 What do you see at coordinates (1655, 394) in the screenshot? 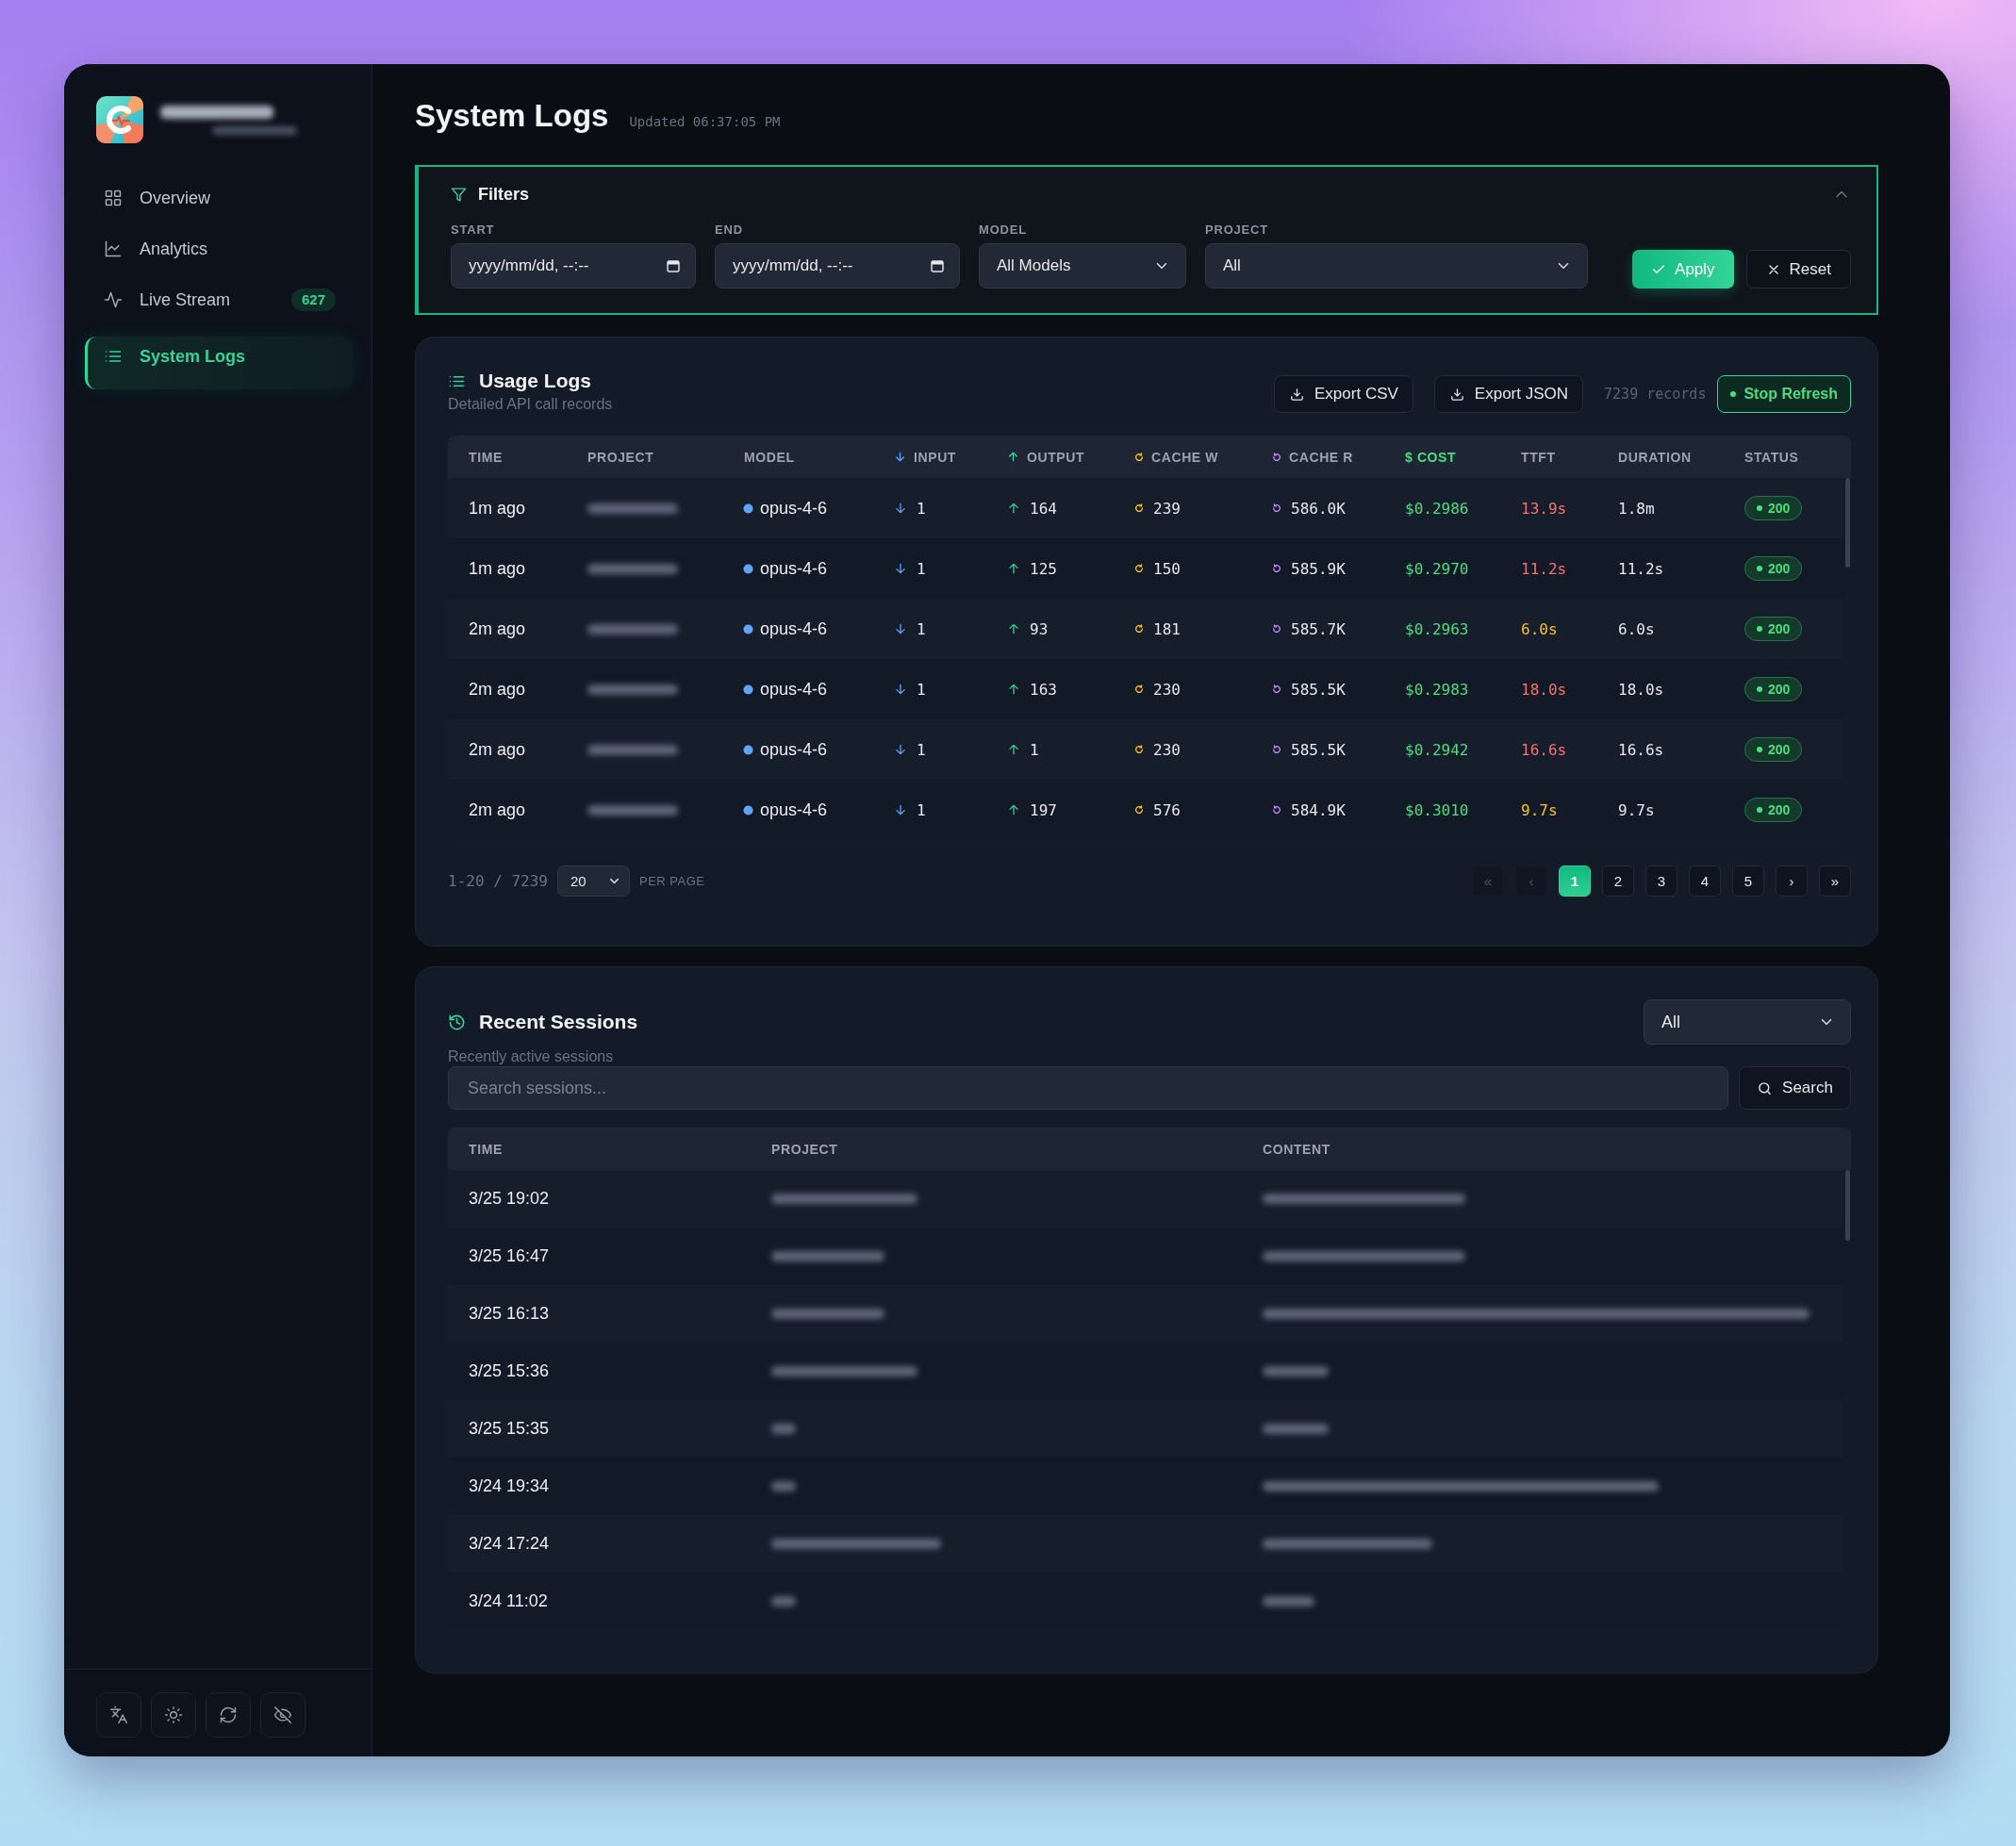
I see `record-count: 7239 records` at bounding box center [1655, 394].